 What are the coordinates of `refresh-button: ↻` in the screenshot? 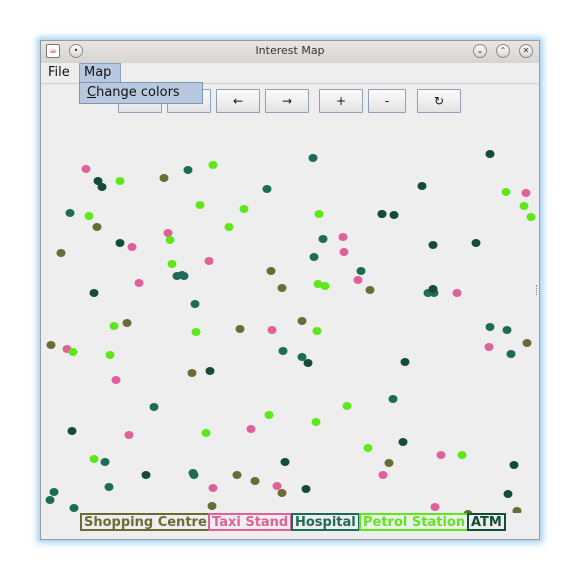 It's located at (439, 101).